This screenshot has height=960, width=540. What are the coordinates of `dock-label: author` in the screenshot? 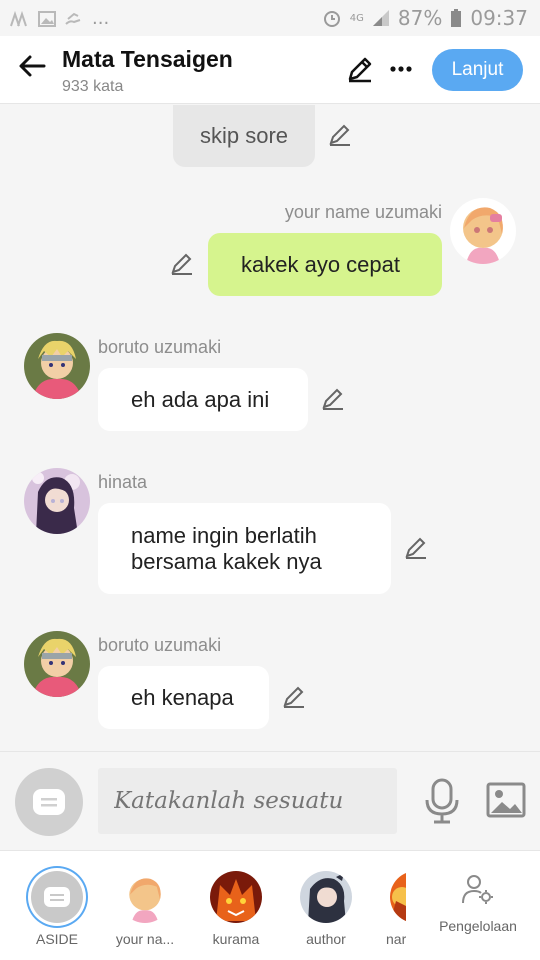 It's located at (326, 939).